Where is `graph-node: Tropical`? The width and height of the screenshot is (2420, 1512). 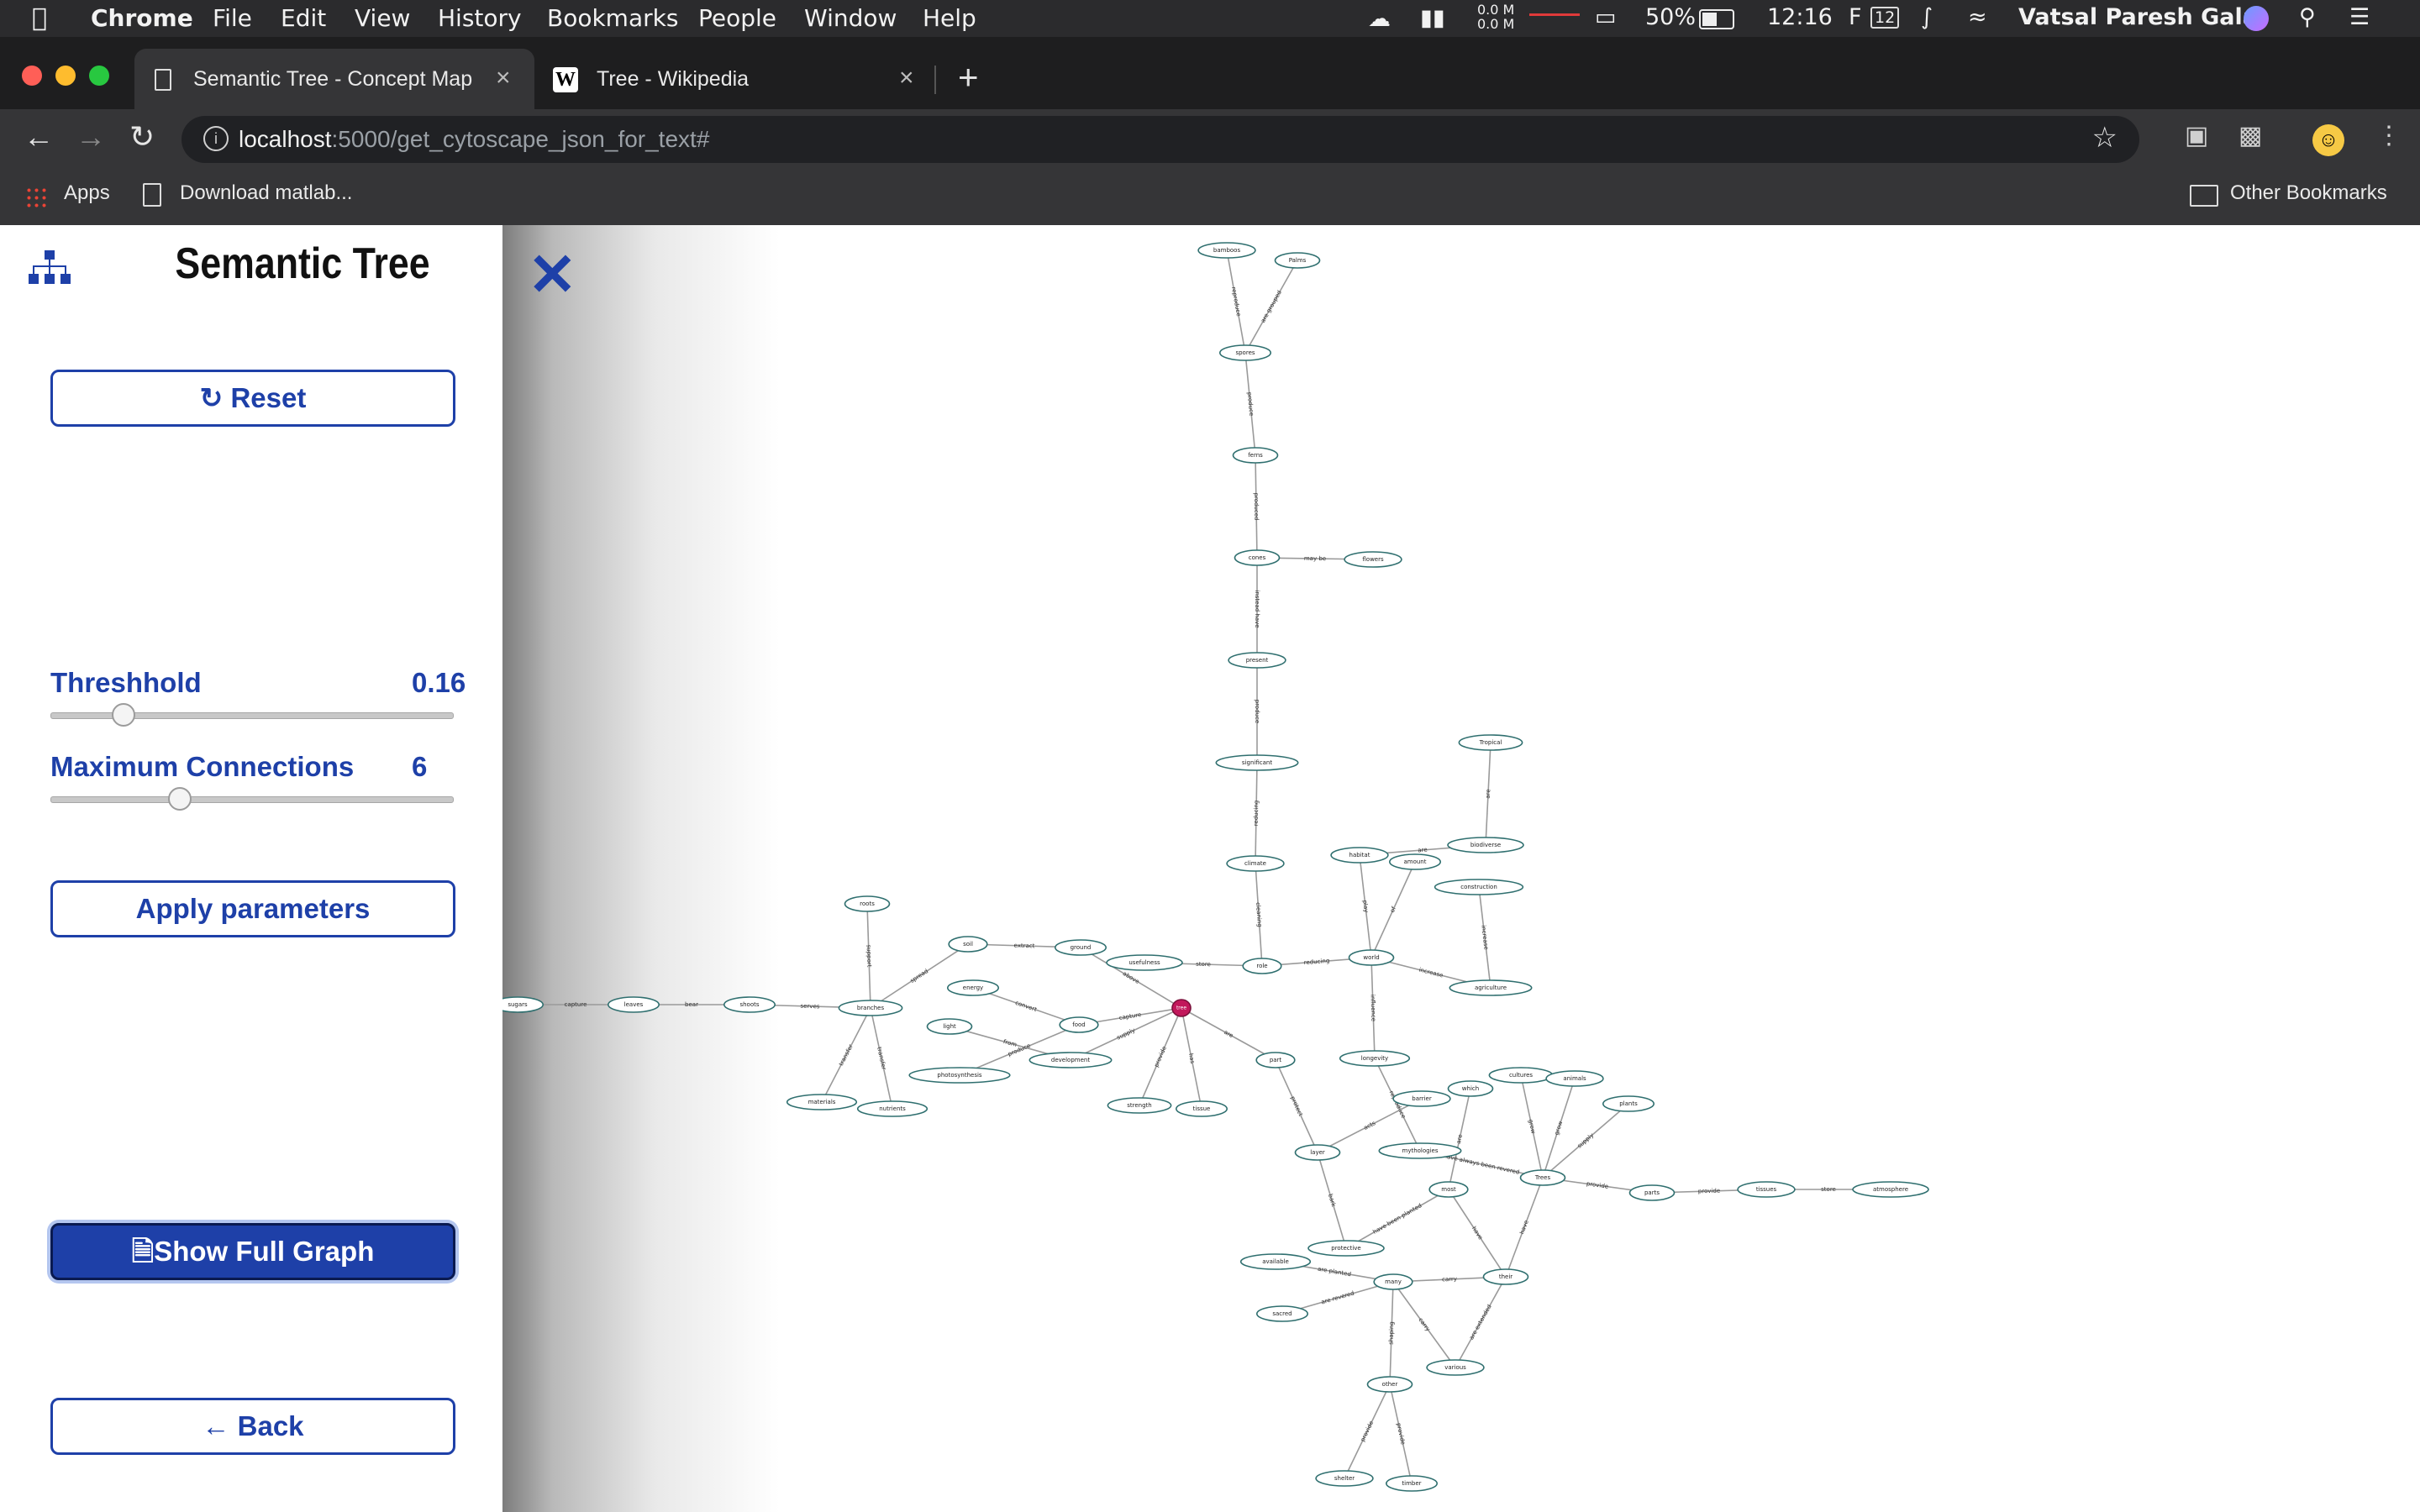
graph-node: Tropical is located at coordinates (1490, 742).